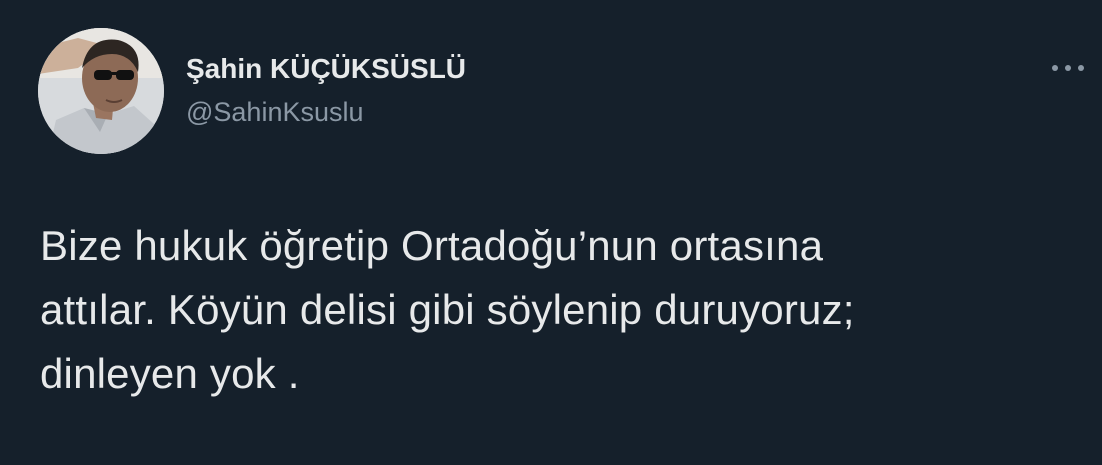  I want to click on author-handle: @SahinKsuslu, so click(326, 112).